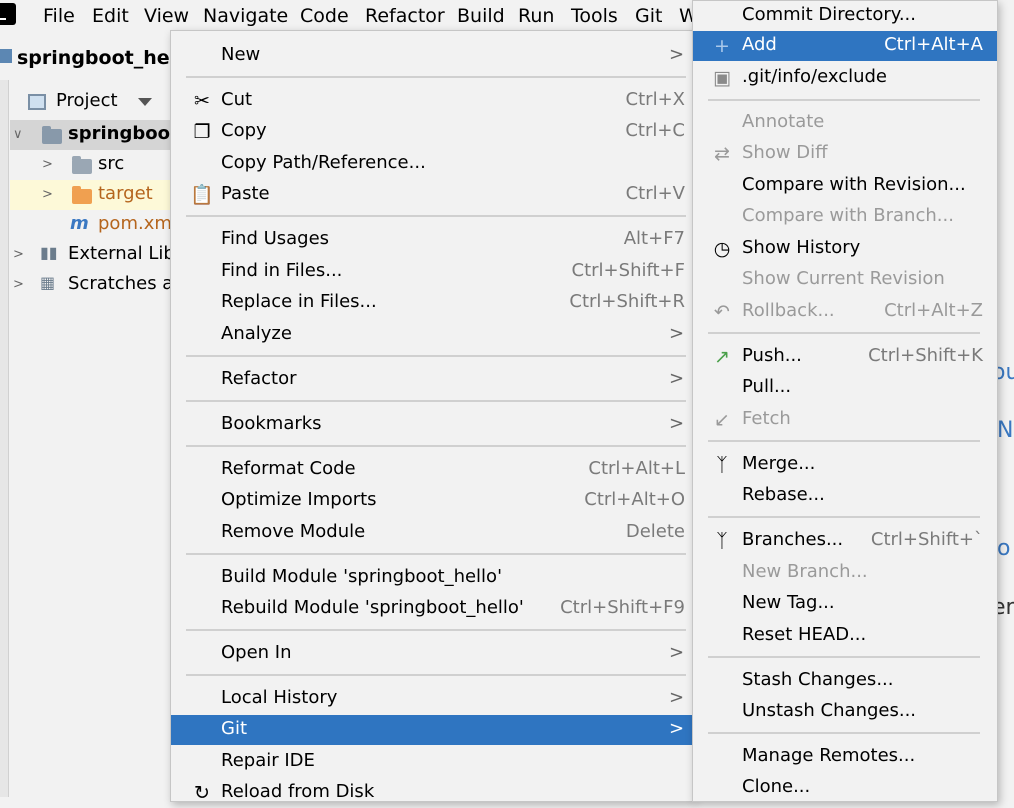 Image resolution: width=1014 pixels, height=808 pixels. Describe the element at coordinates (845, 154) in the screenshot. I see `git-item-show-diff: ⇄ Show Diff` at that location.